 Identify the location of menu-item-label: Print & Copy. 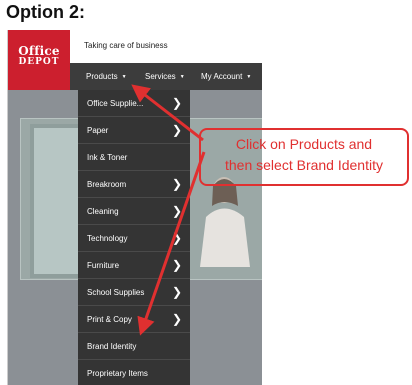
(109, 319).